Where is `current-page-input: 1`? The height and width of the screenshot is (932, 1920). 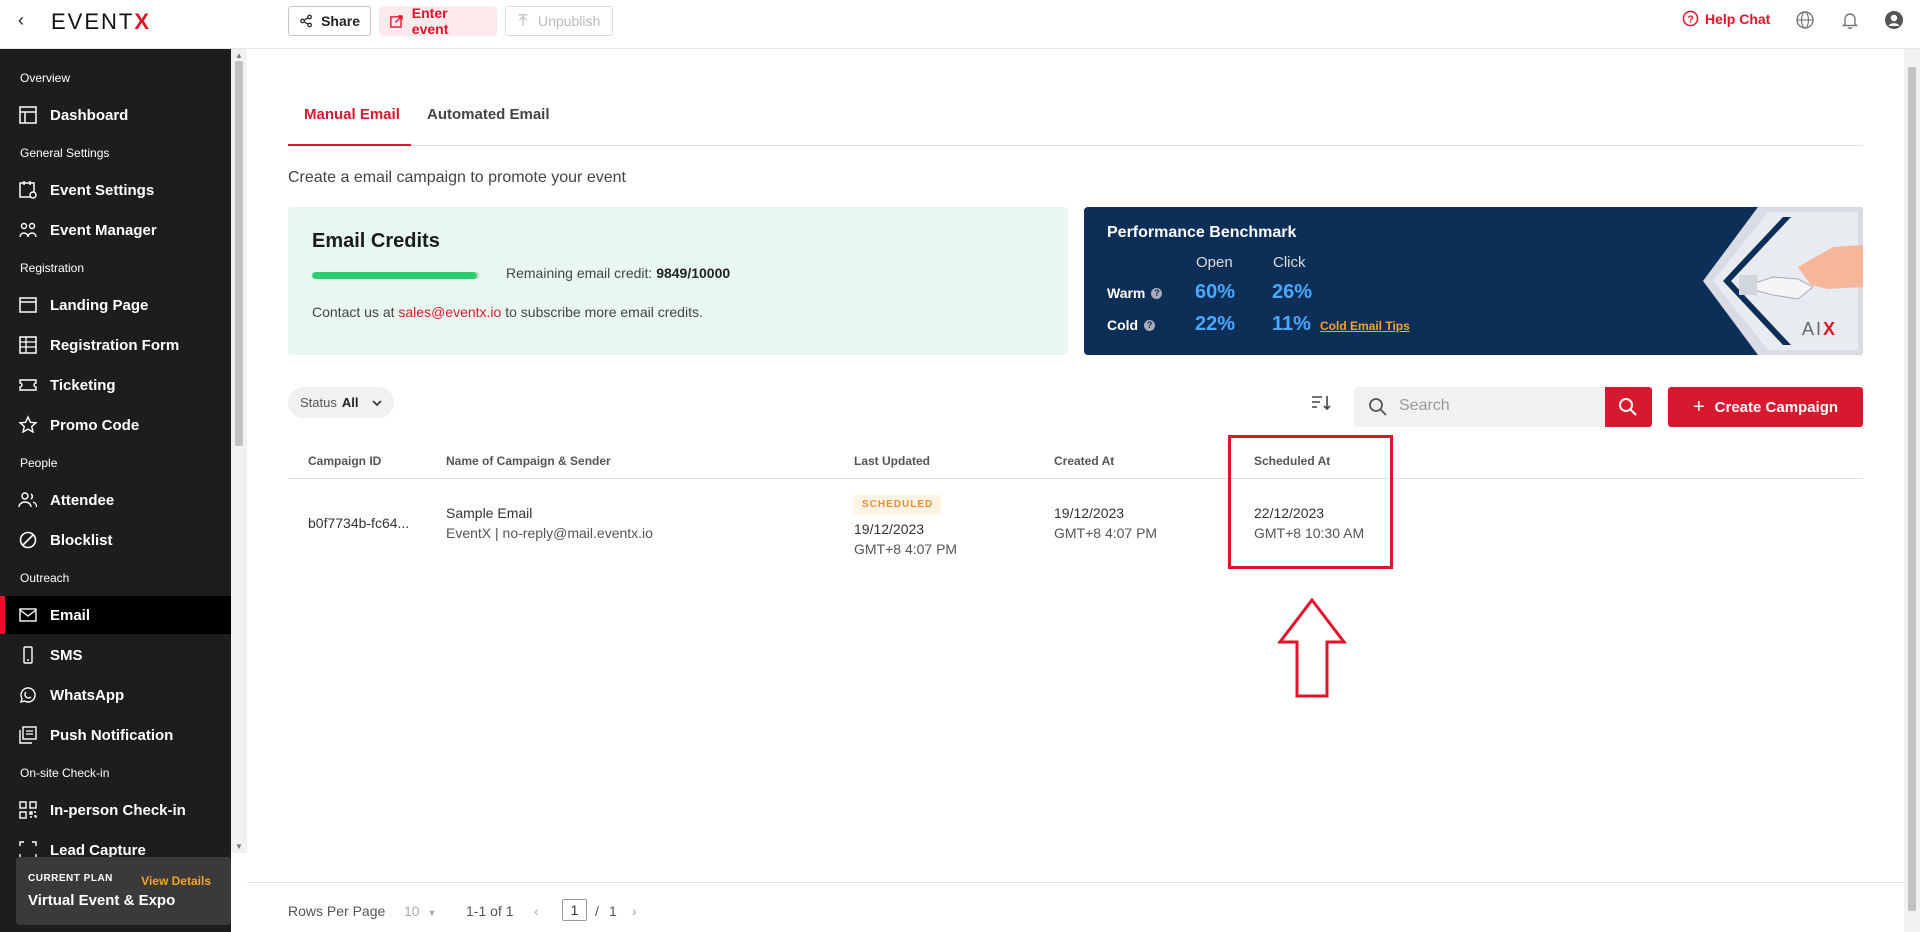 current-page-input: 1 is located at coordinates (574, 910).